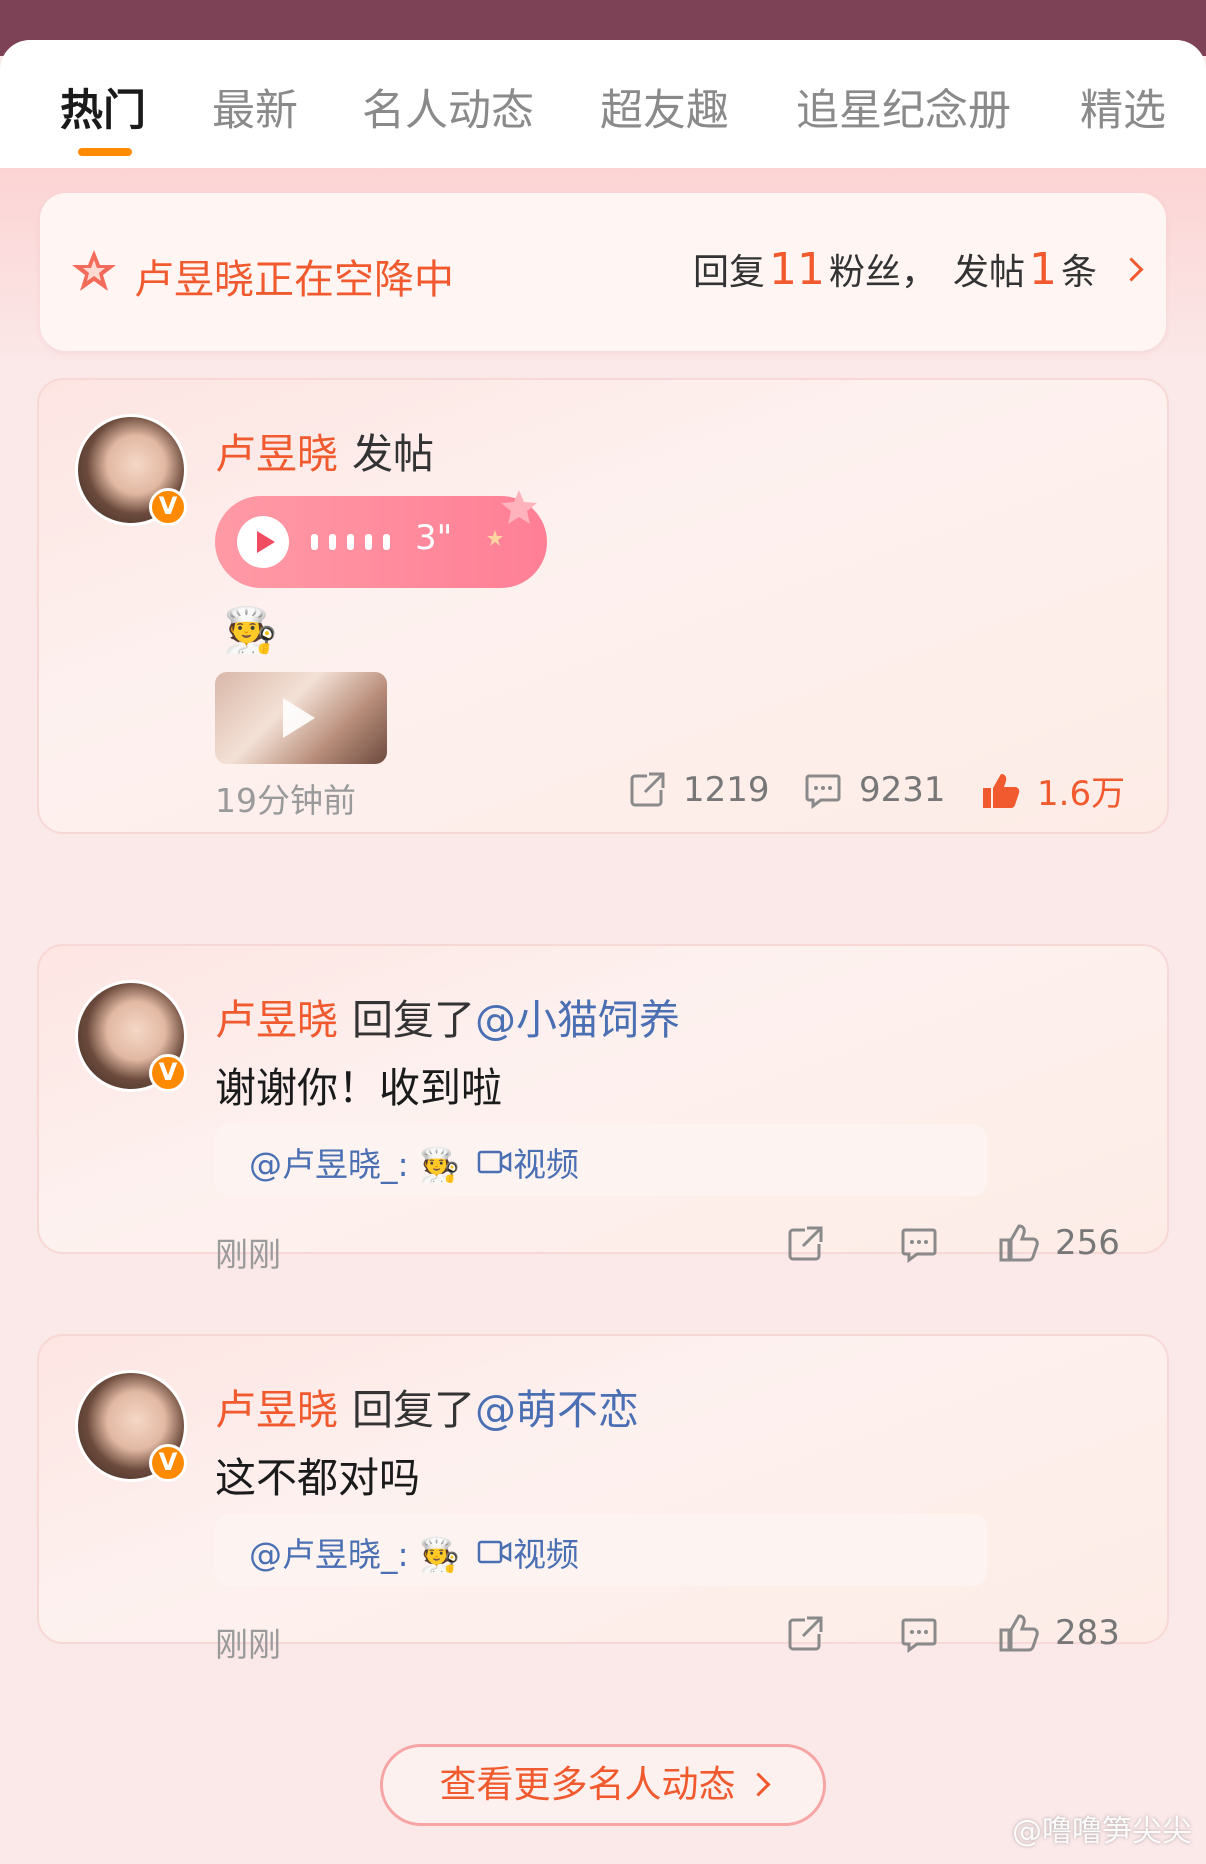  Describe the element at coordinates (356, 544) in the screenshot. I see `waveform-icon` at that location.